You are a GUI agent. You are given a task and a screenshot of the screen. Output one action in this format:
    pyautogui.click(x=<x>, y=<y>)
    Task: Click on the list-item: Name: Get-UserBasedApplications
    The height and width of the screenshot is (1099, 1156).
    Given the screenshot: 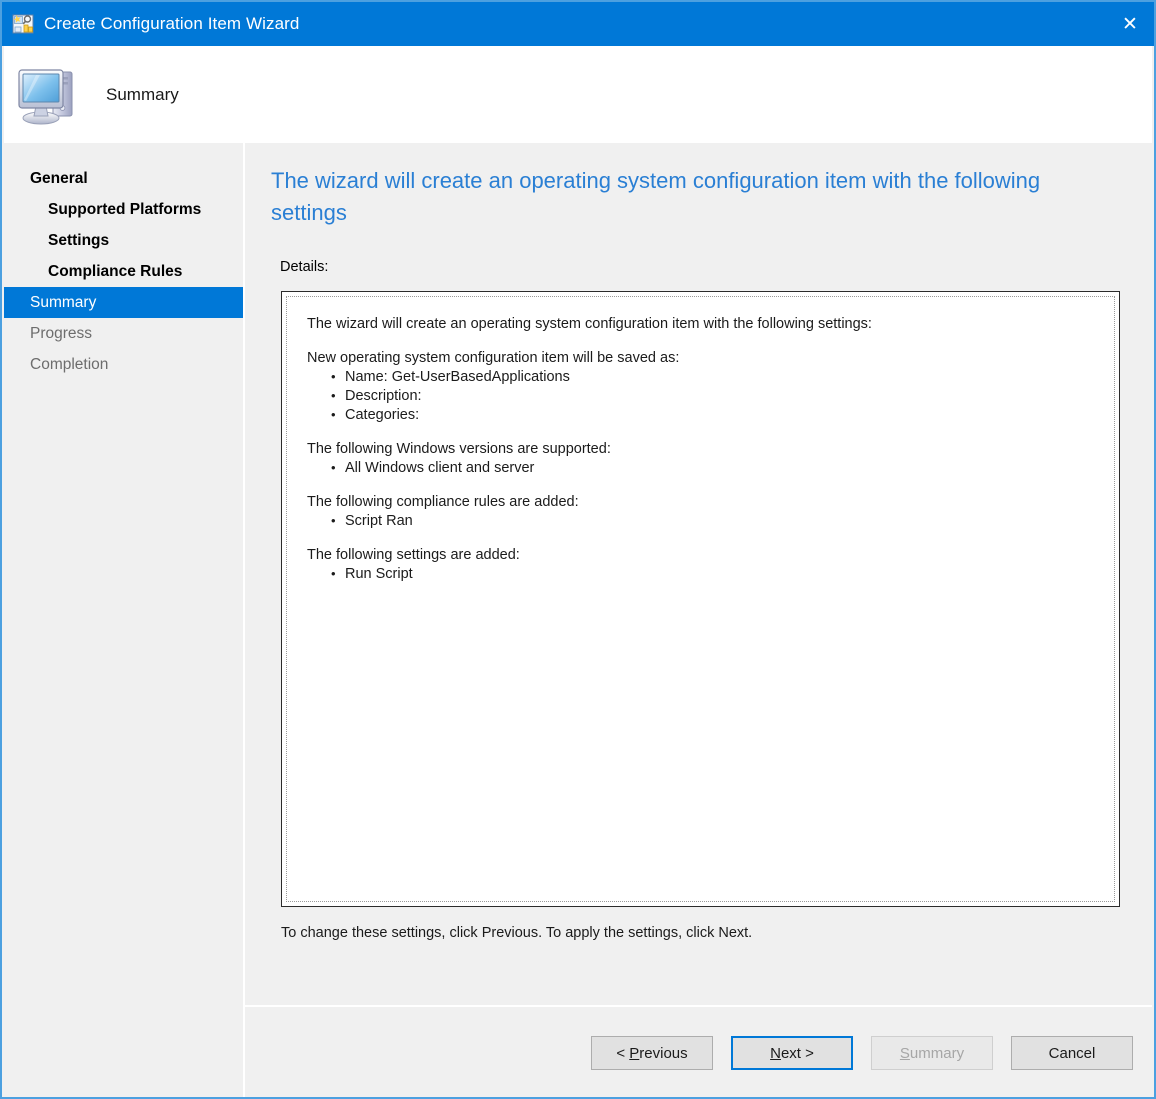 What is the action you would take?
    pyautogui.click(x=714, y=377)
    